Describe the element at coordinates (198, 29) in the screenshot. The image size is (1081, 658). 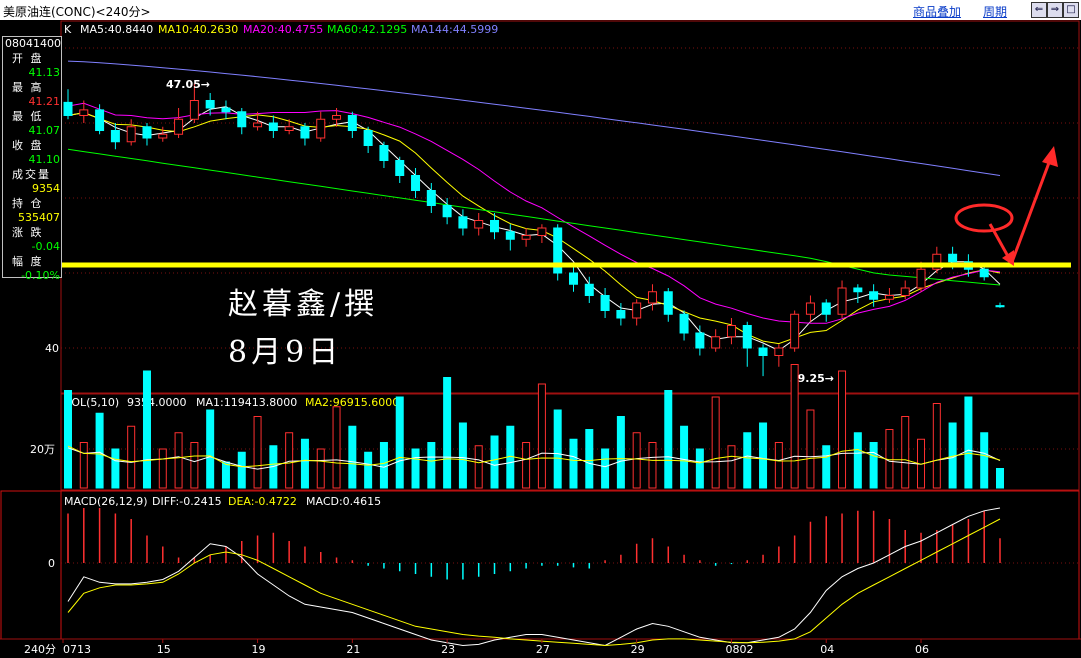
I see `legend-ma10: MA10:40.2630` at that location.